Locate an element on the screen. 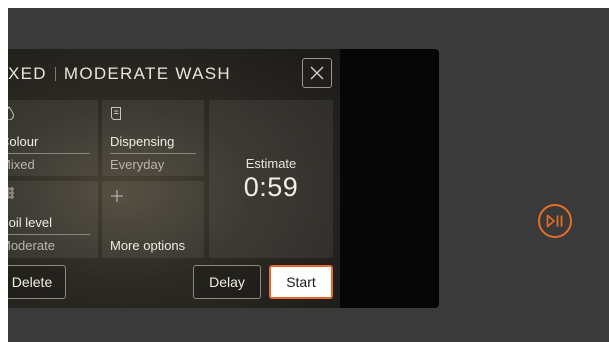 Image resolution: width=609 pixels, height=342 pixels. program-title: XED MODERATE WASH is located at coordinates (119, 74).